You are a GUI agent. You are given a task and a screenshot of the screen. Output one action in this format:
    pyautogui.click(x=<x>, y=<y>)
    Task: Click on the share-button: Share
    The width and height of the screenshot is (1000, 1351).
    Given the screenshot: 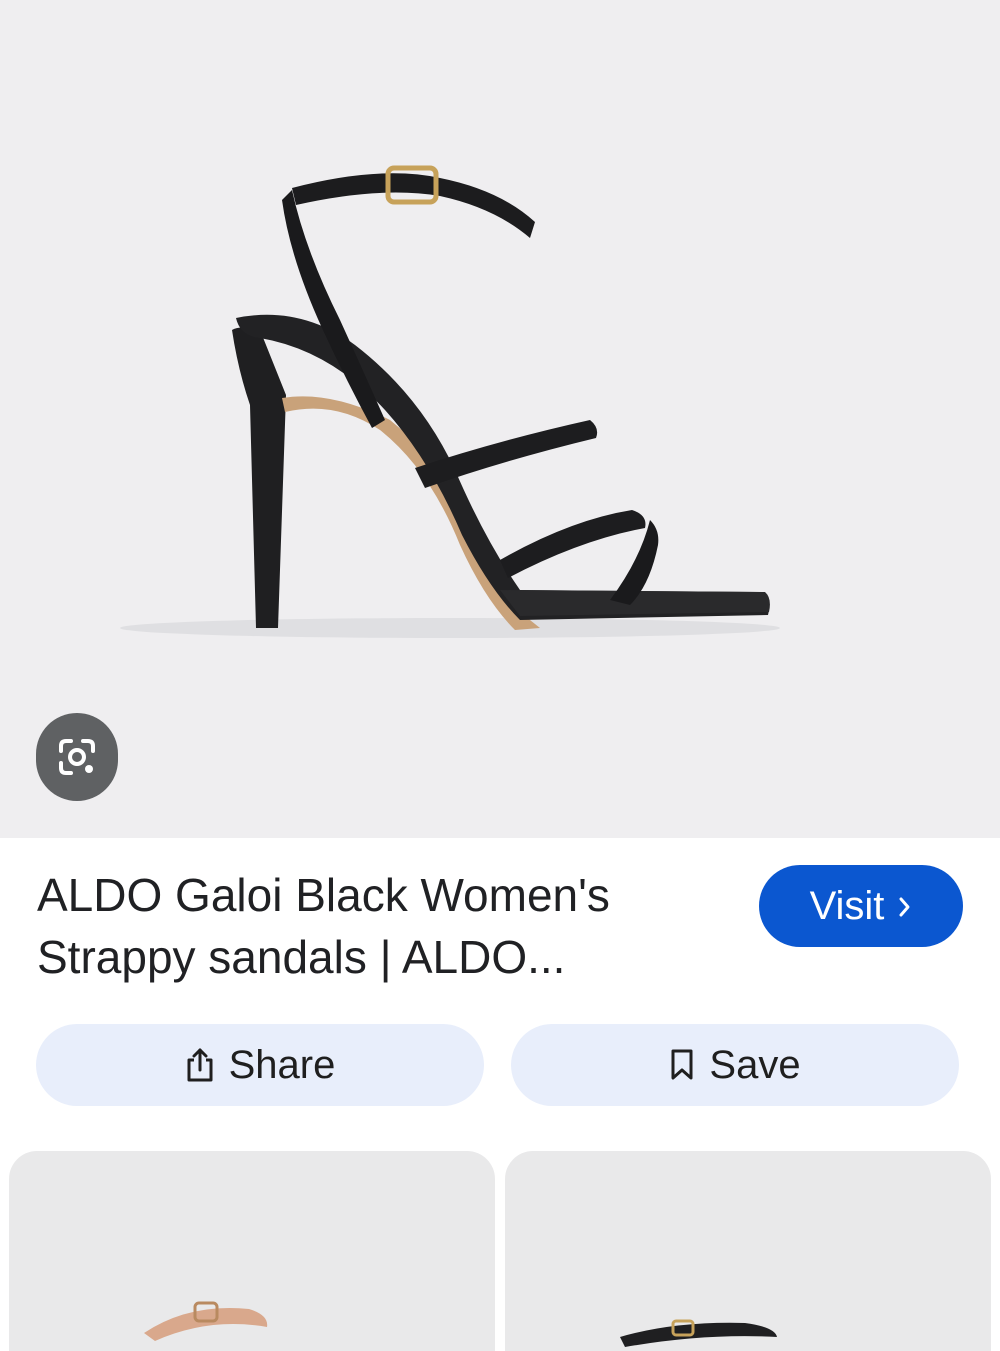 What is the action you would take?
    pyautogui.click(x=260, y=1065)
    